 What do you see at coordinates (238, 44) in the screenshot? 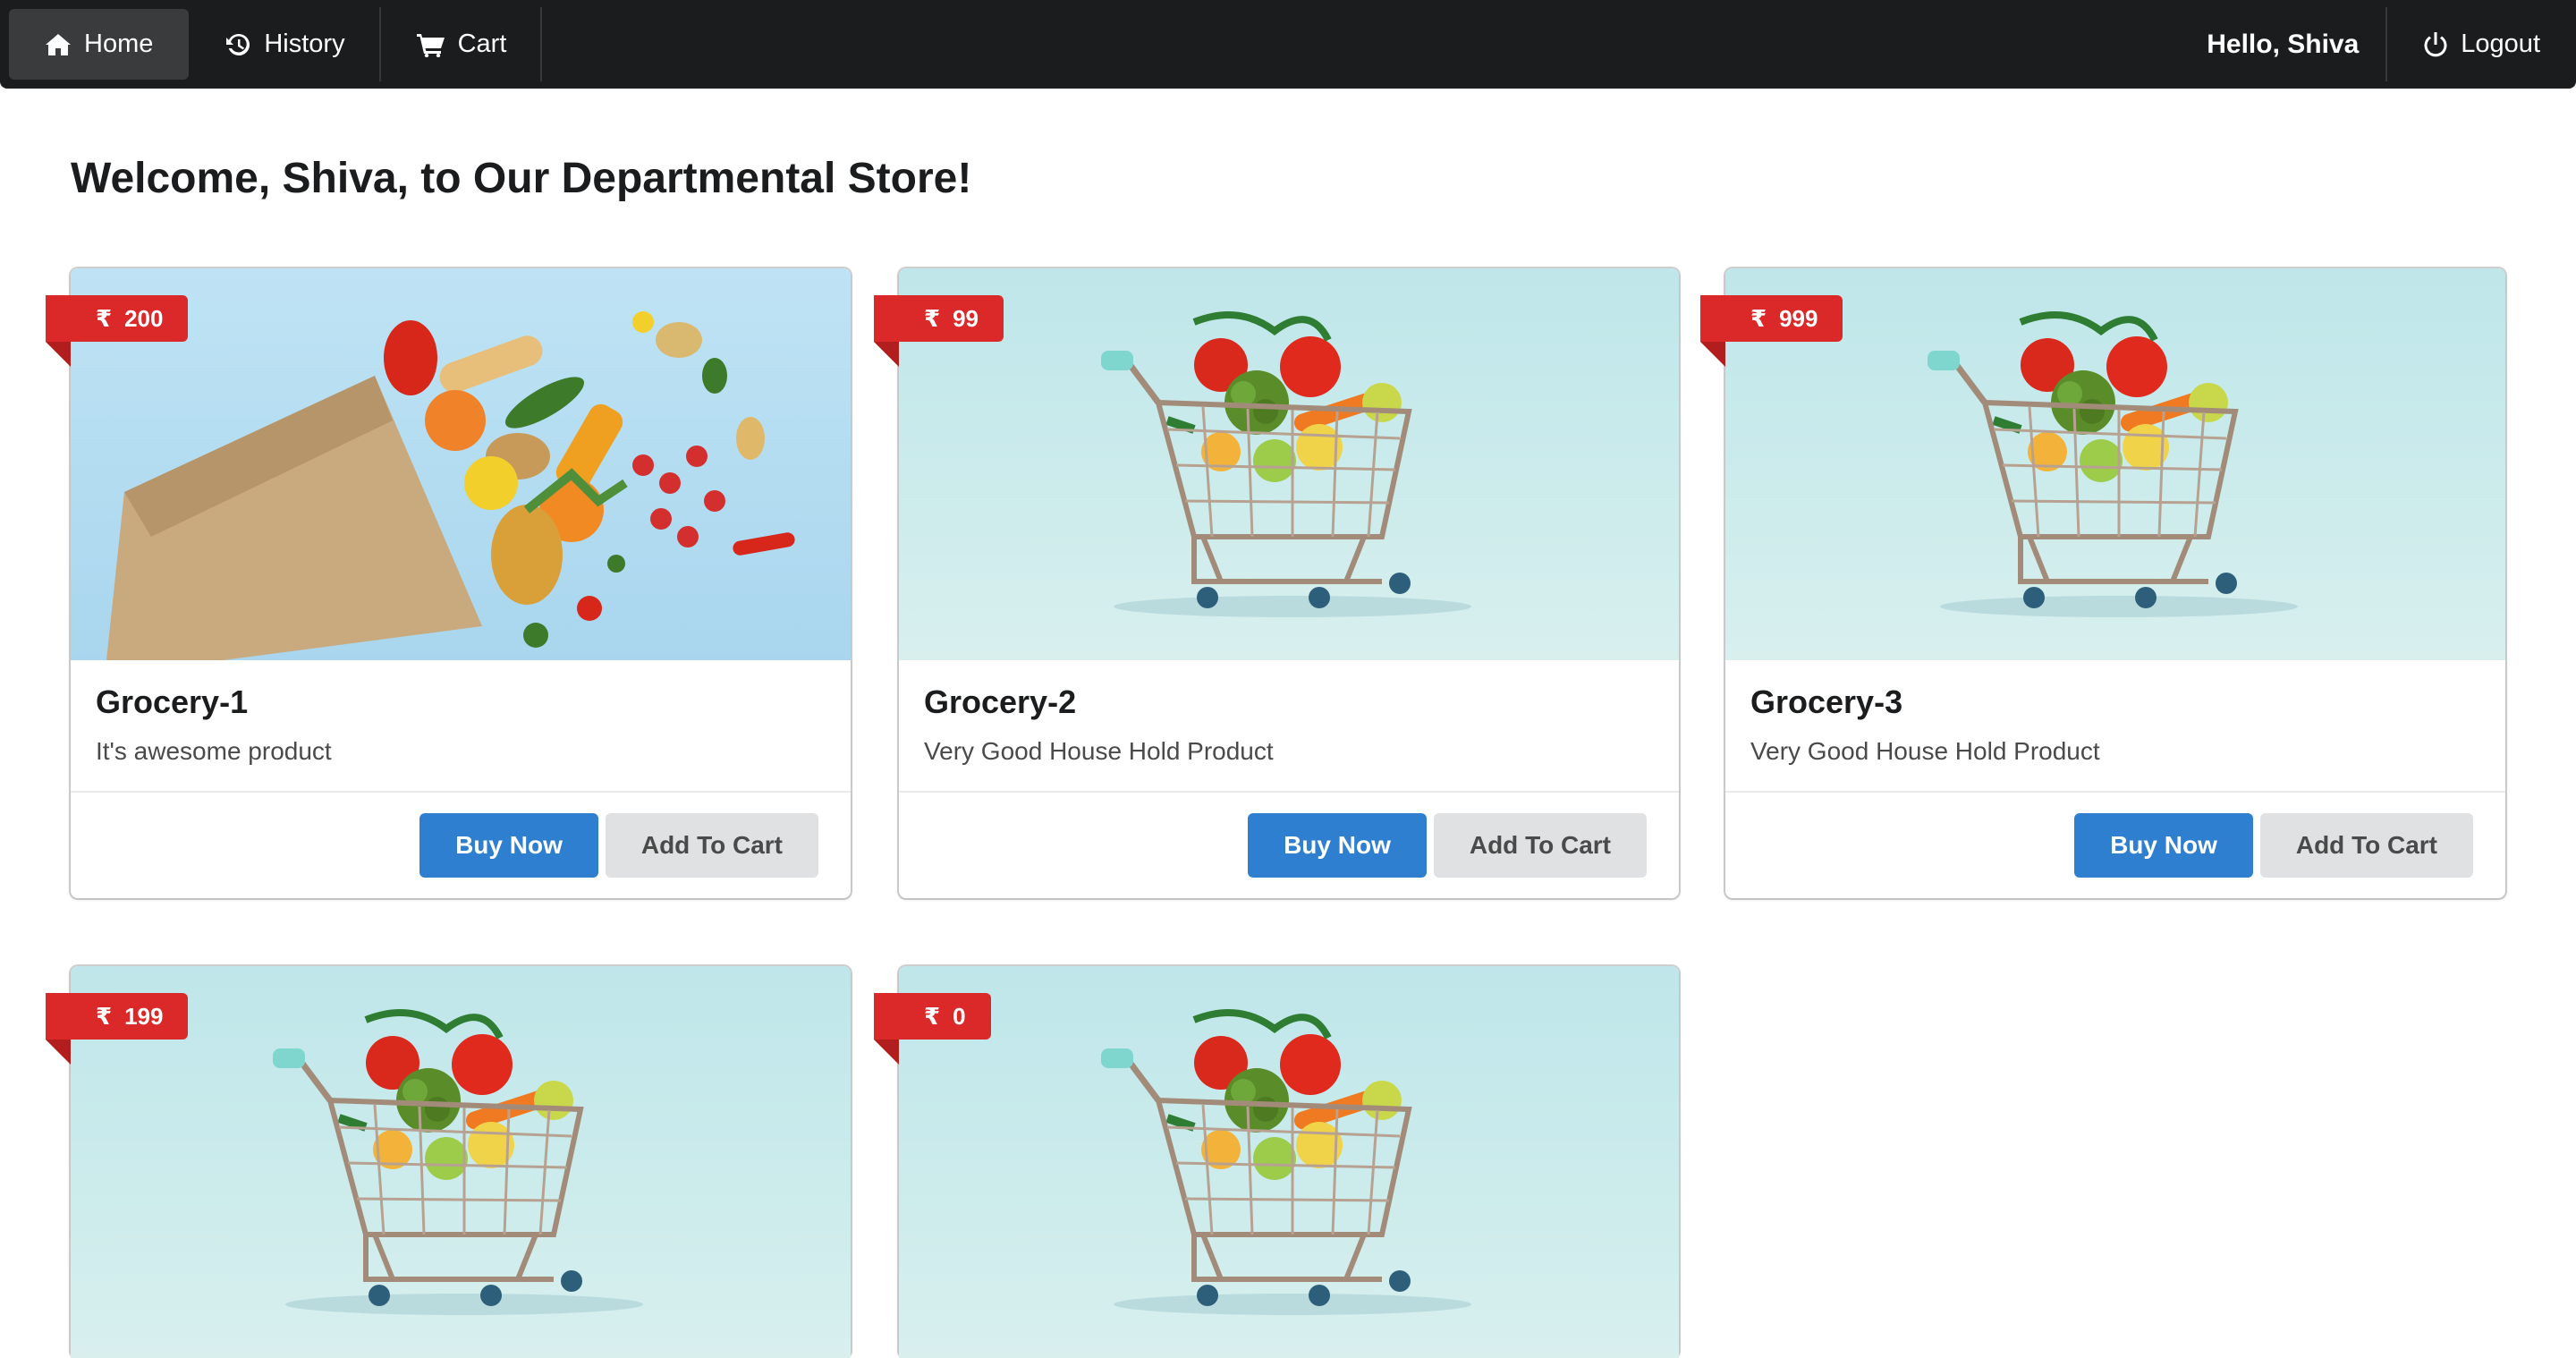
I see `history-icon` at bounding box center [238, 44].